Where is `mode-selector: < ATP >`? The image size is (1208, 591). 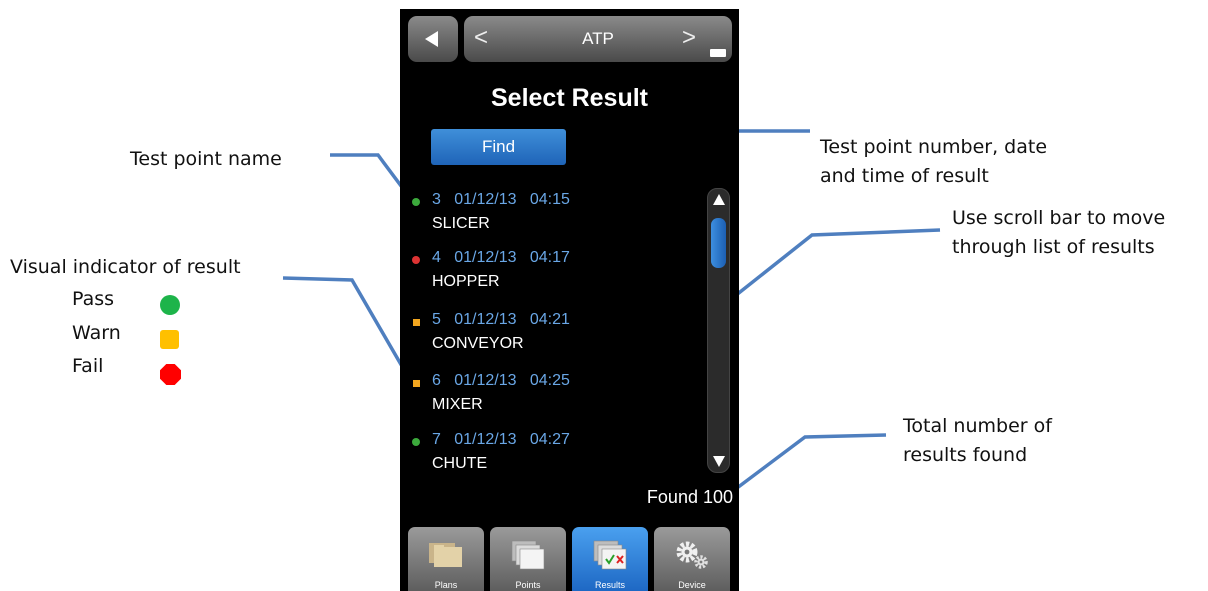
mode-selector: < ATP > is located at coordinates (598, 39).